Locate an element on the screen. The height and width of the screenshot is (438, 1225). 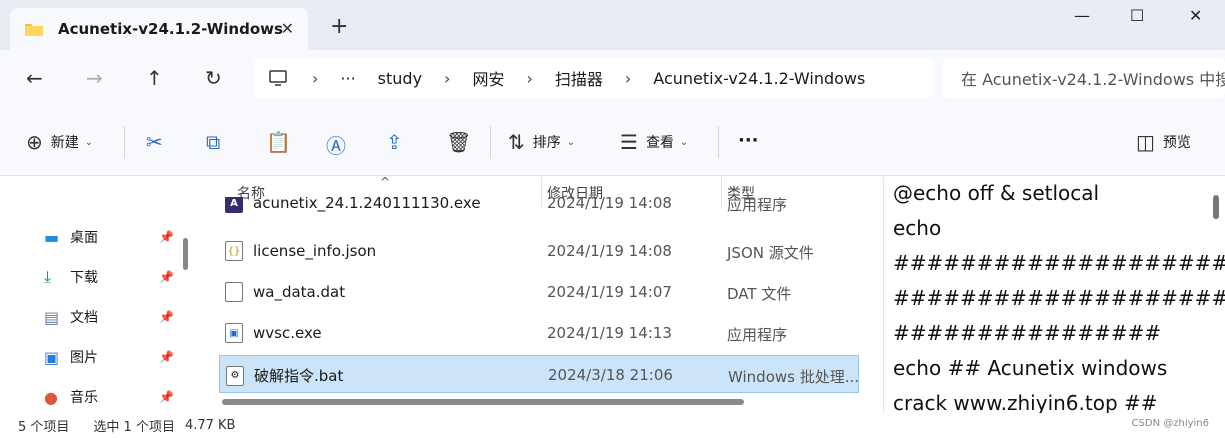
preview-text-line: echo ## Acunetix windows is located at coordinates (1030, 368).